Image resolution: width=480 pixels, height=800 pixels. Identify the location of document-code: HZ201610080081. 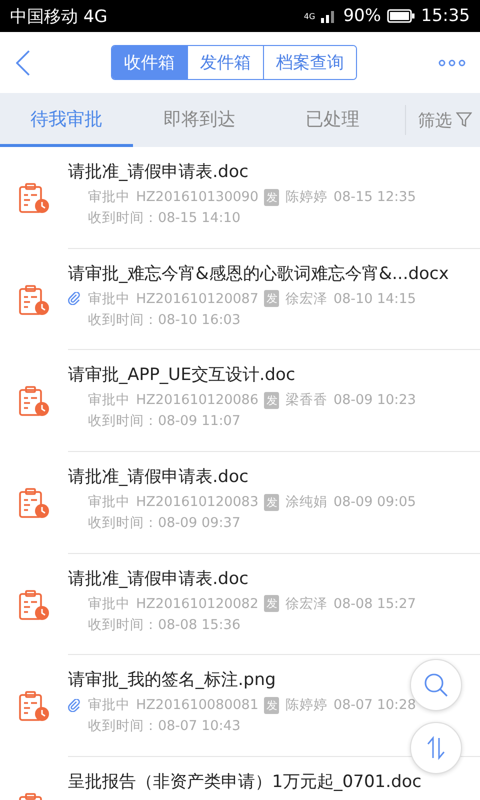
(197, 705).